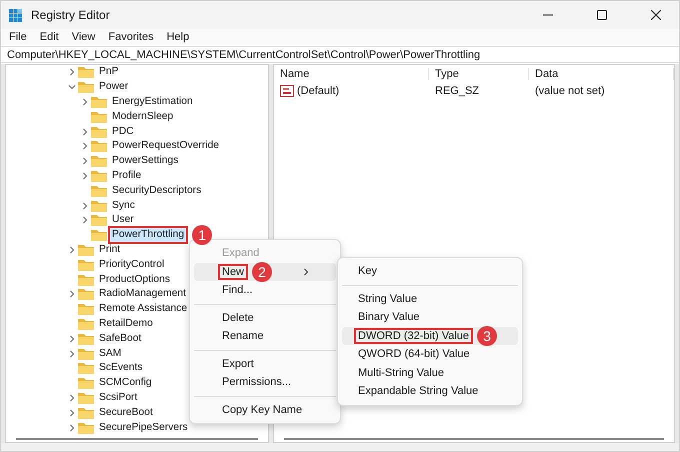 Image resolution: width=680 pixels, height=452 pixels. Describe the element at coordinates (120, 368) in the screenshot. I see `tree-item: ScEvents` at that location.